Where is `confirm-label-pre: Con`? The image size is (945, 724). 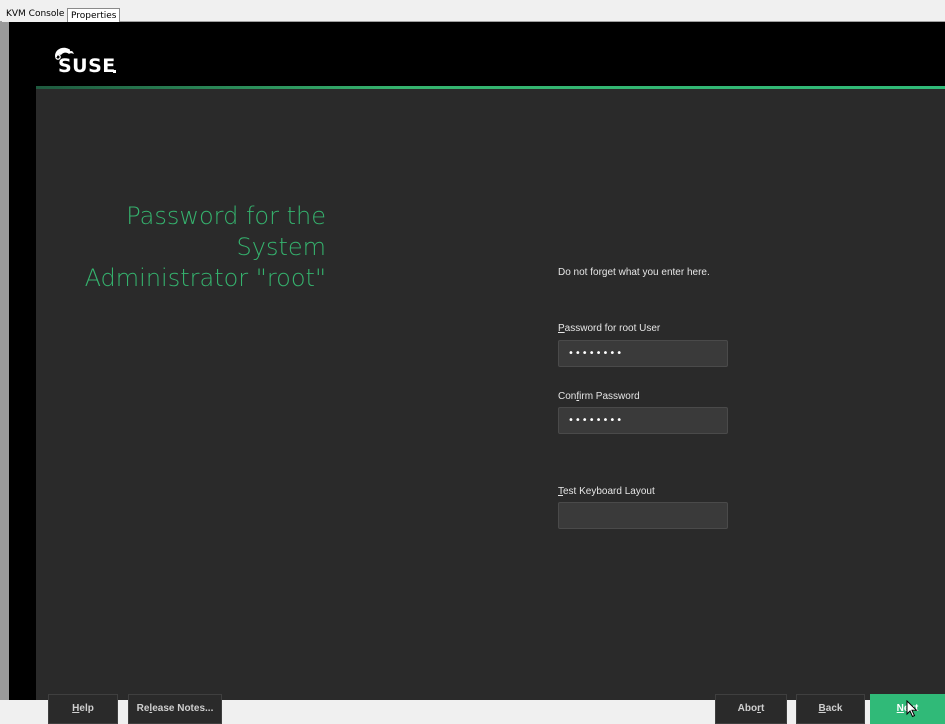 confirm-label-pre: Con is located at coordinates (567, 396).